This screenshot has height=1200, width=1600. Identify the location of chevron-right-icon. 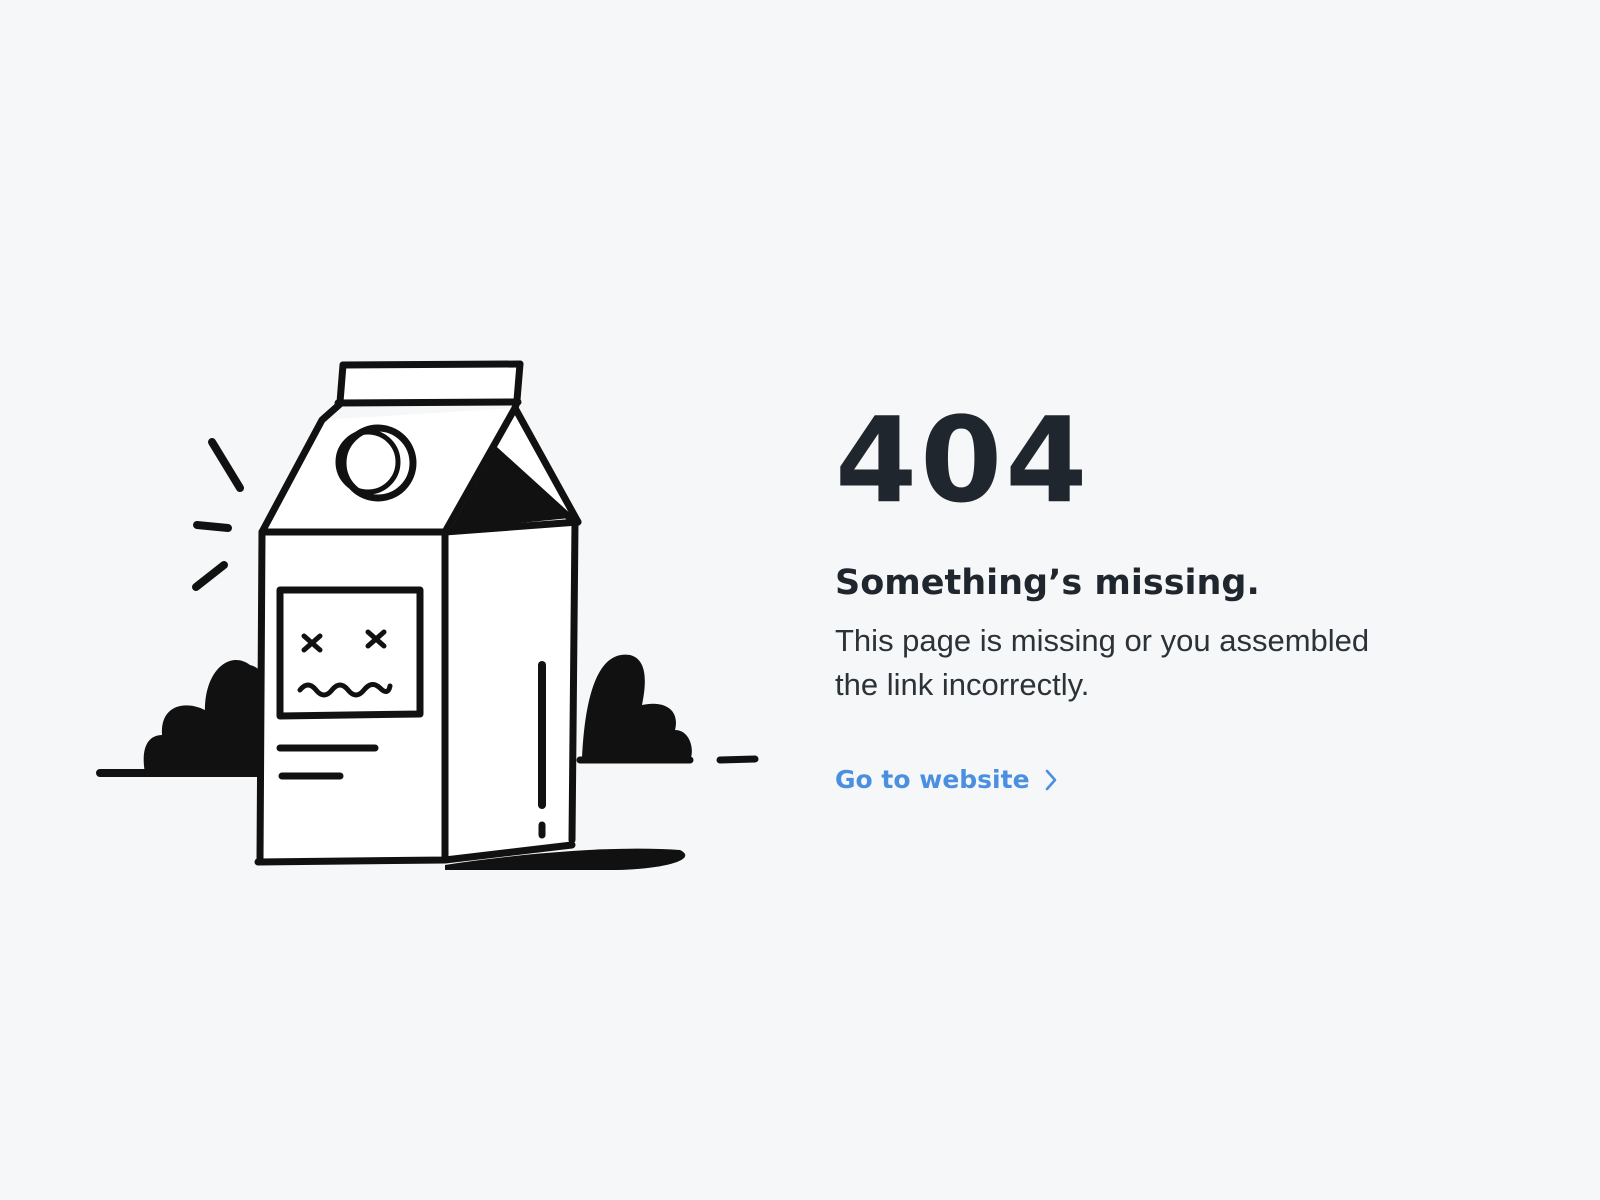
(1051, 780).